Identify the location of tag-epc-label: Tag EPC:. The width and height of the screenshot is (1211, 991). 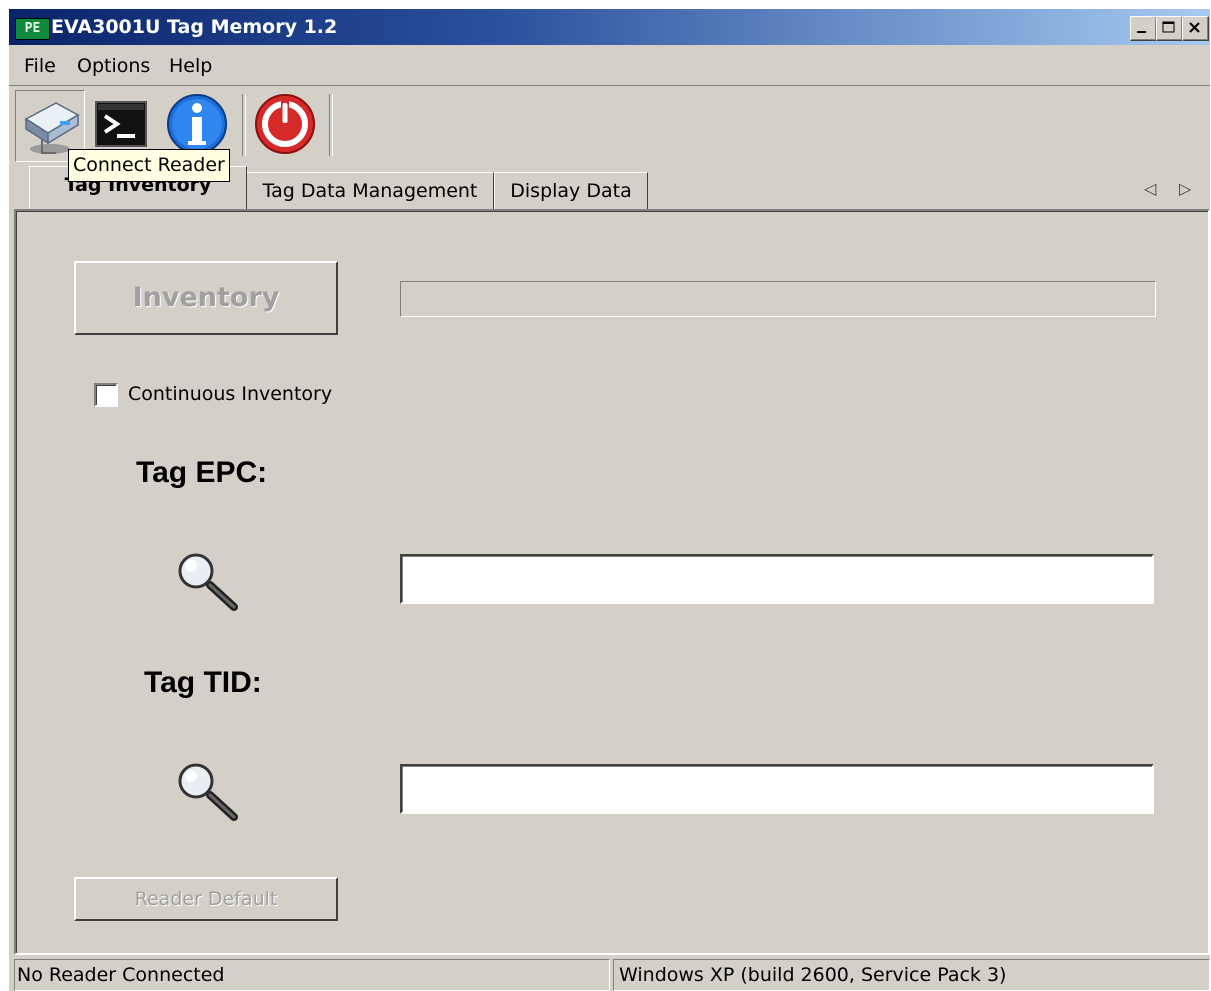
(202, 472).